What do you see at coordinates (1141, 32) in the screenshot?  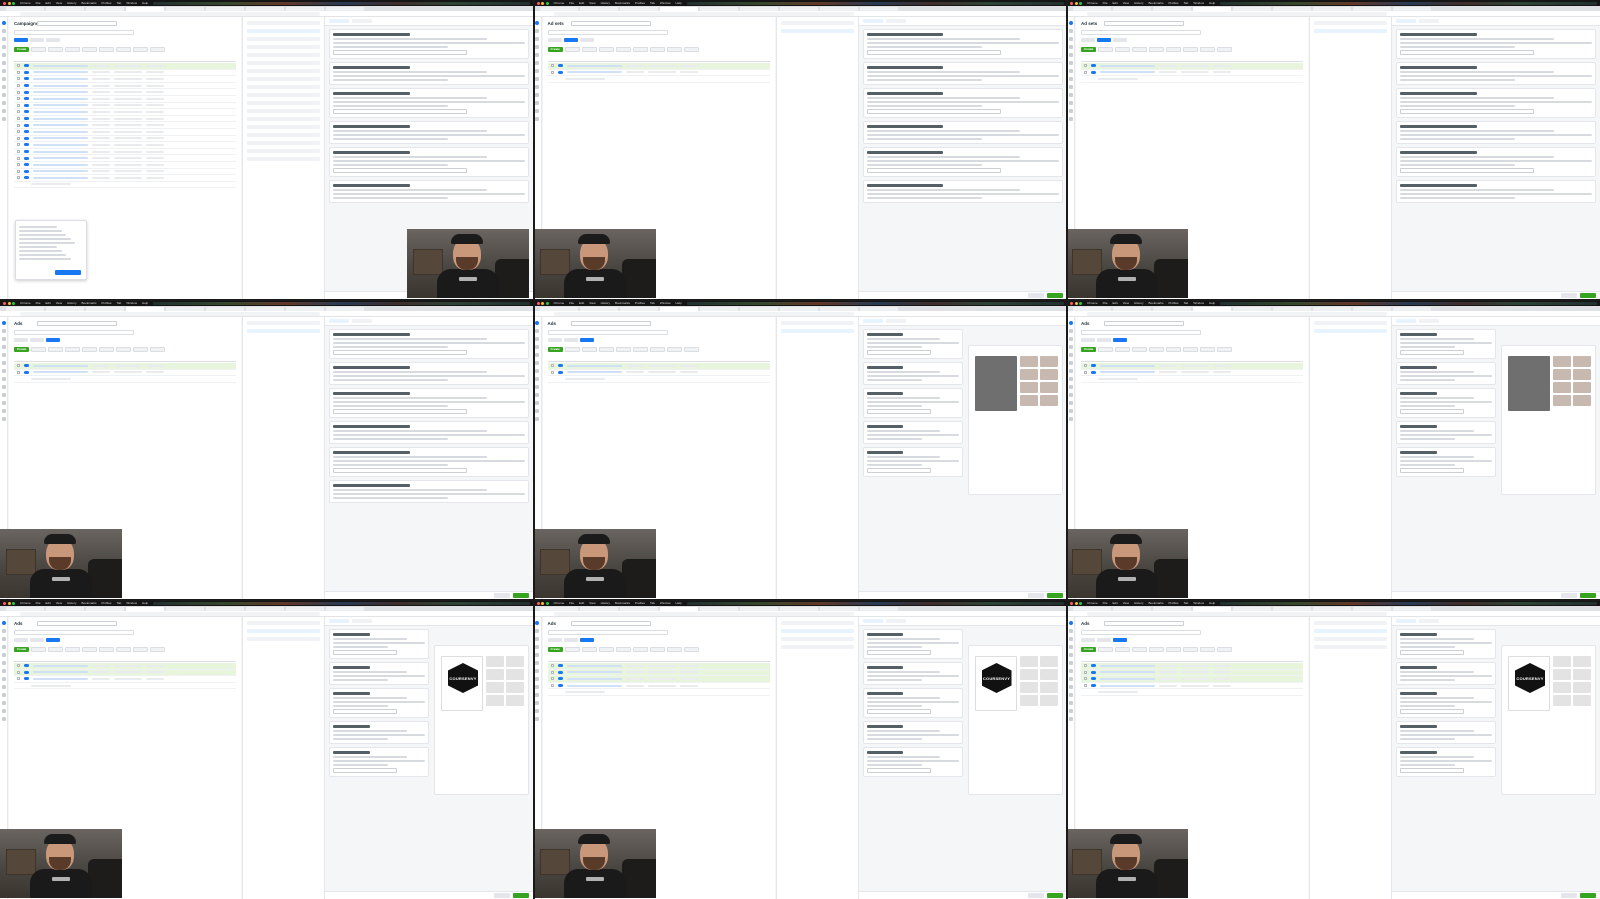 I see `search-input` at bounding box center [1141, 32].